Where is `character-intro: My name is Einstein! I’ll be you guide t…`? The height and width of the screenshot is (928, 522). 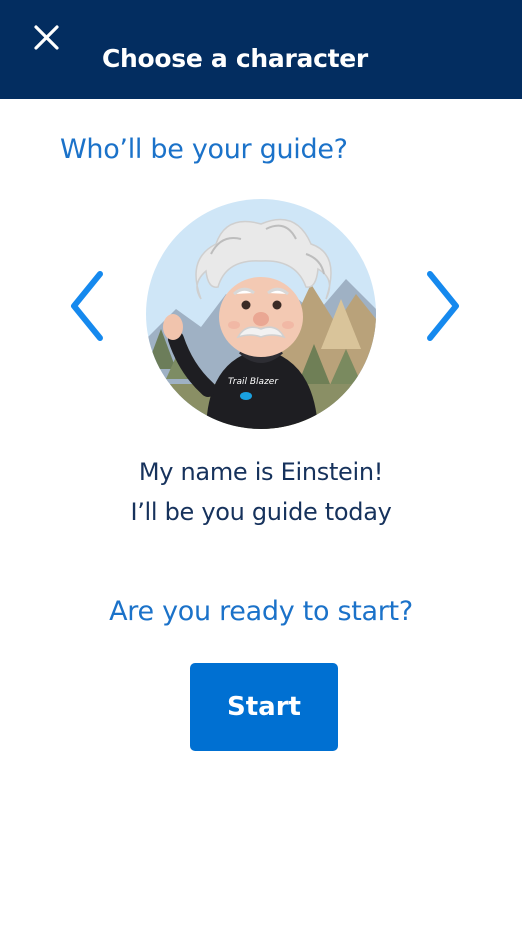 character-intro: My name is Einstein! I’ll be you guide t… is located at coordinates (261, 492).